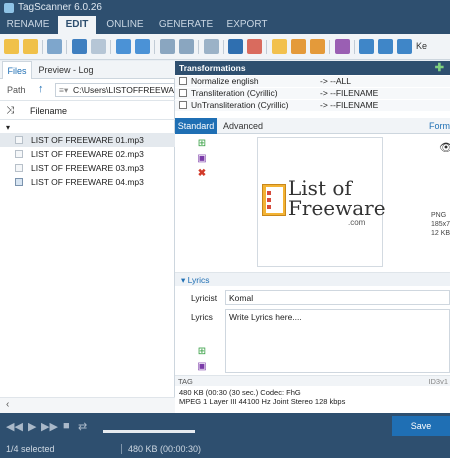  I want to click on add-transformation-icon: ✚, so click(439, 68).